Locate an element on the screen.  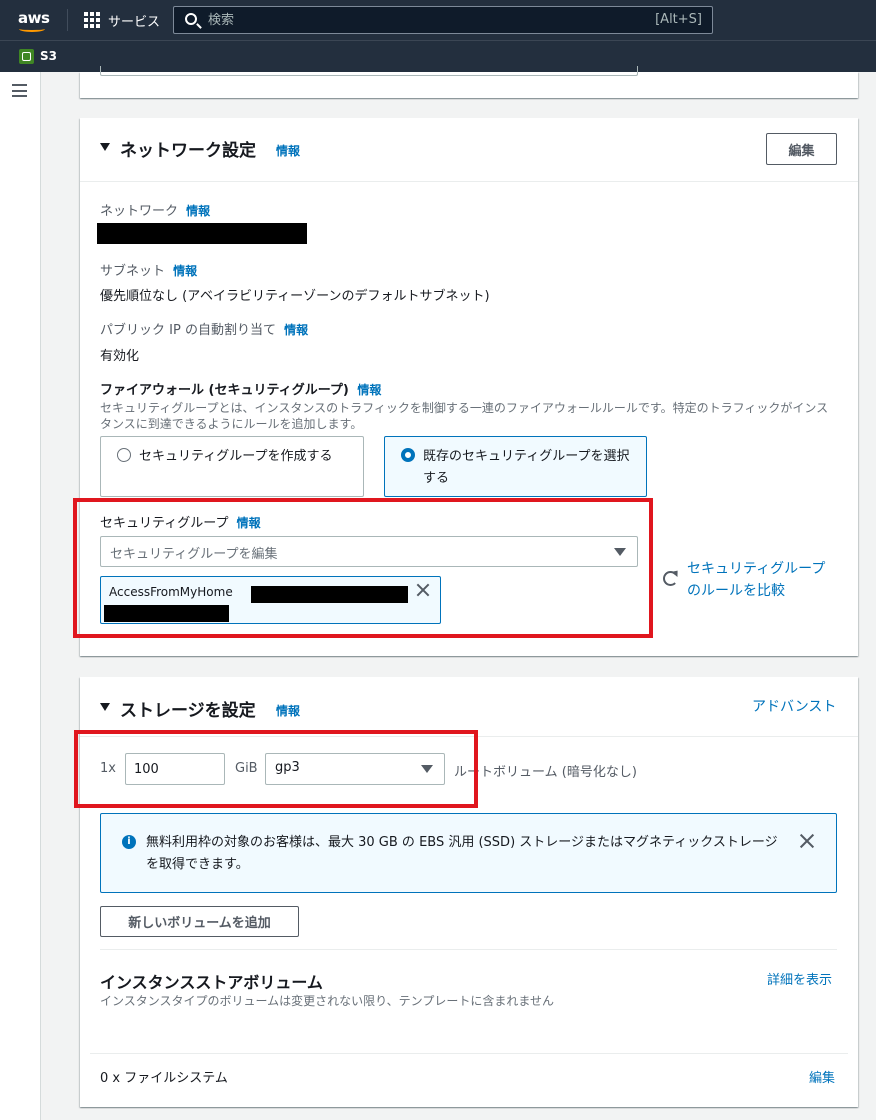
storage-settings-title: ストレージを設定 is located at coordinates (188, 711).